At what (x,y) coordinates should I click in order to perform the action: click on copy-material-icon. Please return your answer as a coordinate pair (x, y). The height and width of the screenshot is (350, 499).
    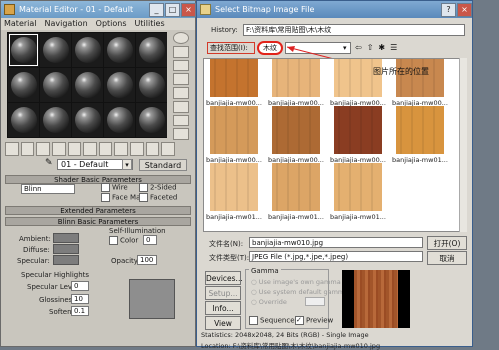
    Looking at the image, I should click on (74, 149).